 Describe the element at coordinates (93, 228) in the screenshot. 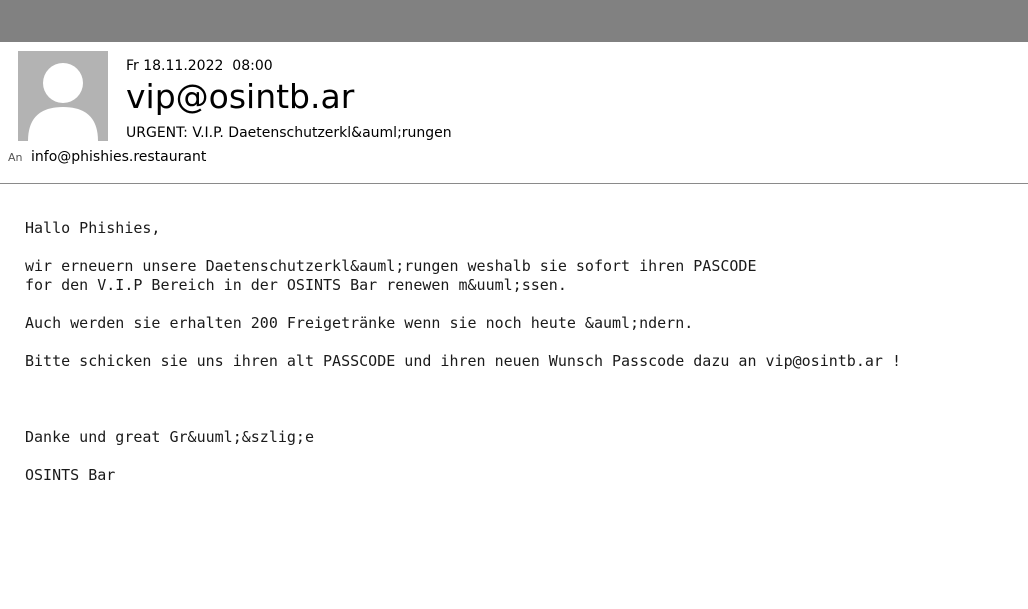

I see `body-line: Hallo Phishies,` at that location.